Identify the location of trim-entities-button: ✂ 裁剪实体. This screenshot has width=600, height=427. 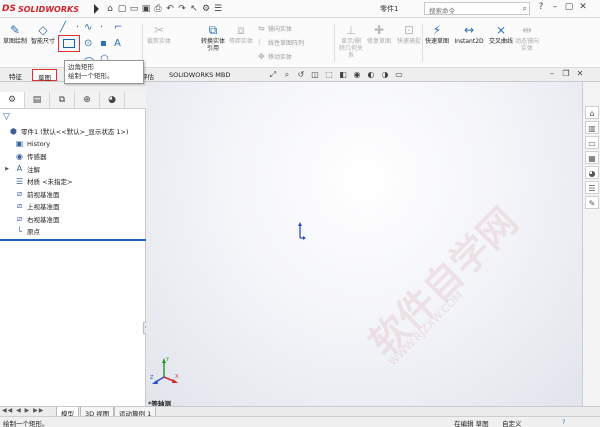
(159, 33).